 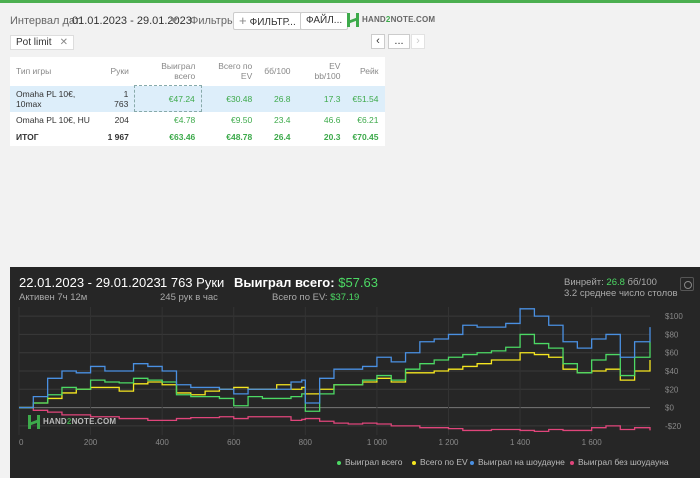 I want to click on table-cell: 46.6, so click(x=332, y=120).